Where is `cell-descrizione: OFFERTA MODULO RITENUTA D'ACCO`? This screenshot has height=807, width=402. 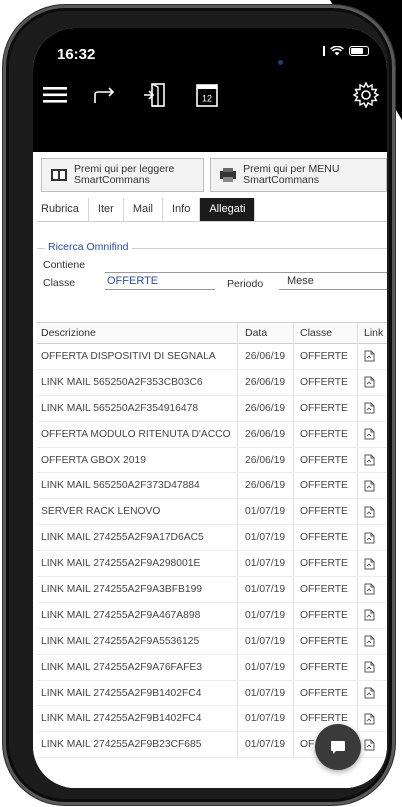 cell-descrizione: OFFERTA MODULO RITENUTA D'ACCO is located at coordinates (136, 434).